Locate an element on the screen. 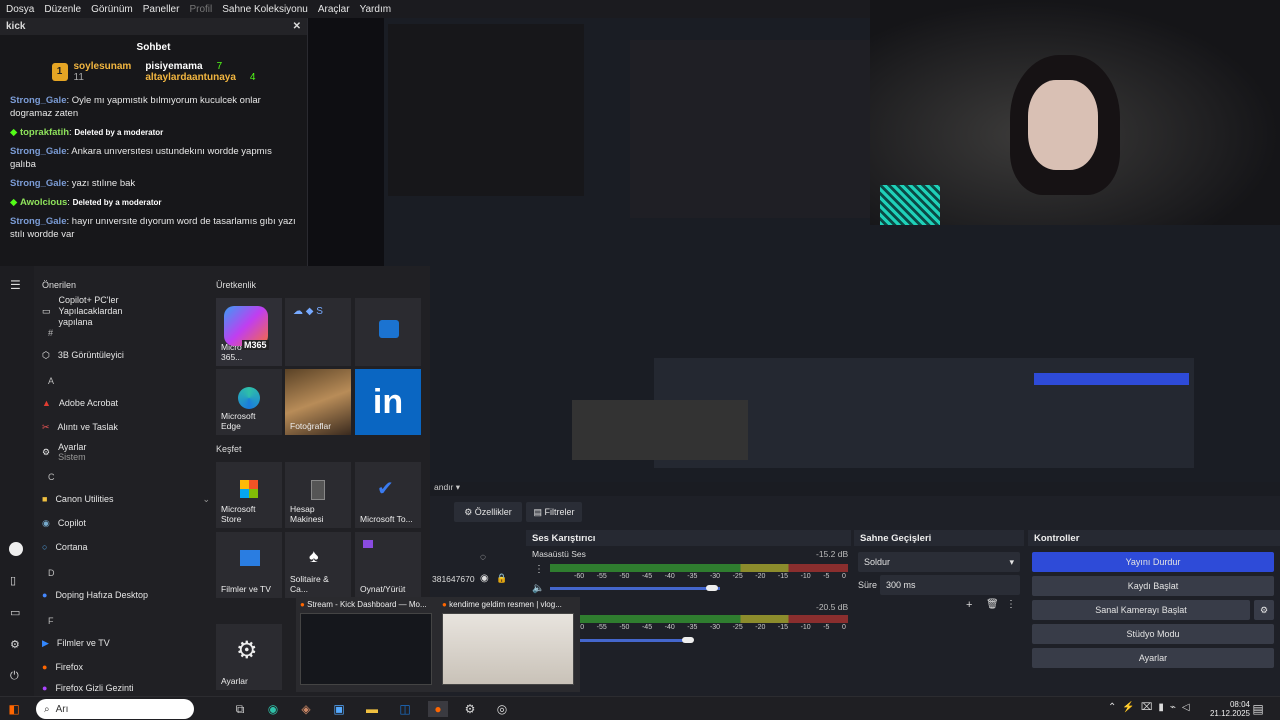 This screenshot has height=720, width=1280. search-icon: ⌕ is located at coordinates (47, 709).